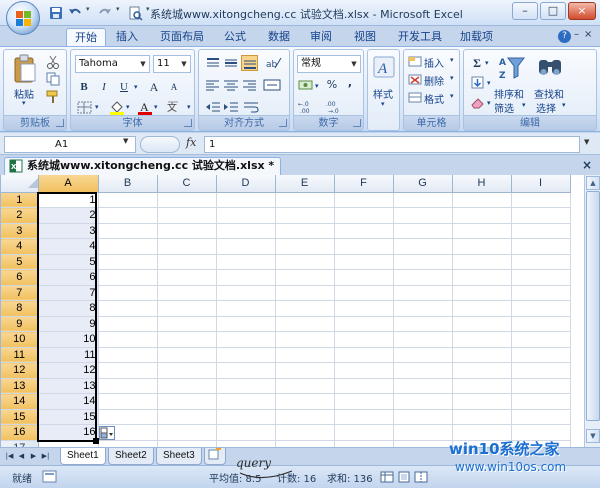 The height and width of the screenshot is (488, 600). What do you see at coordinates (20, 339) in the screenshot?
I see `row-header: 10` at bounding box center [20, 339].